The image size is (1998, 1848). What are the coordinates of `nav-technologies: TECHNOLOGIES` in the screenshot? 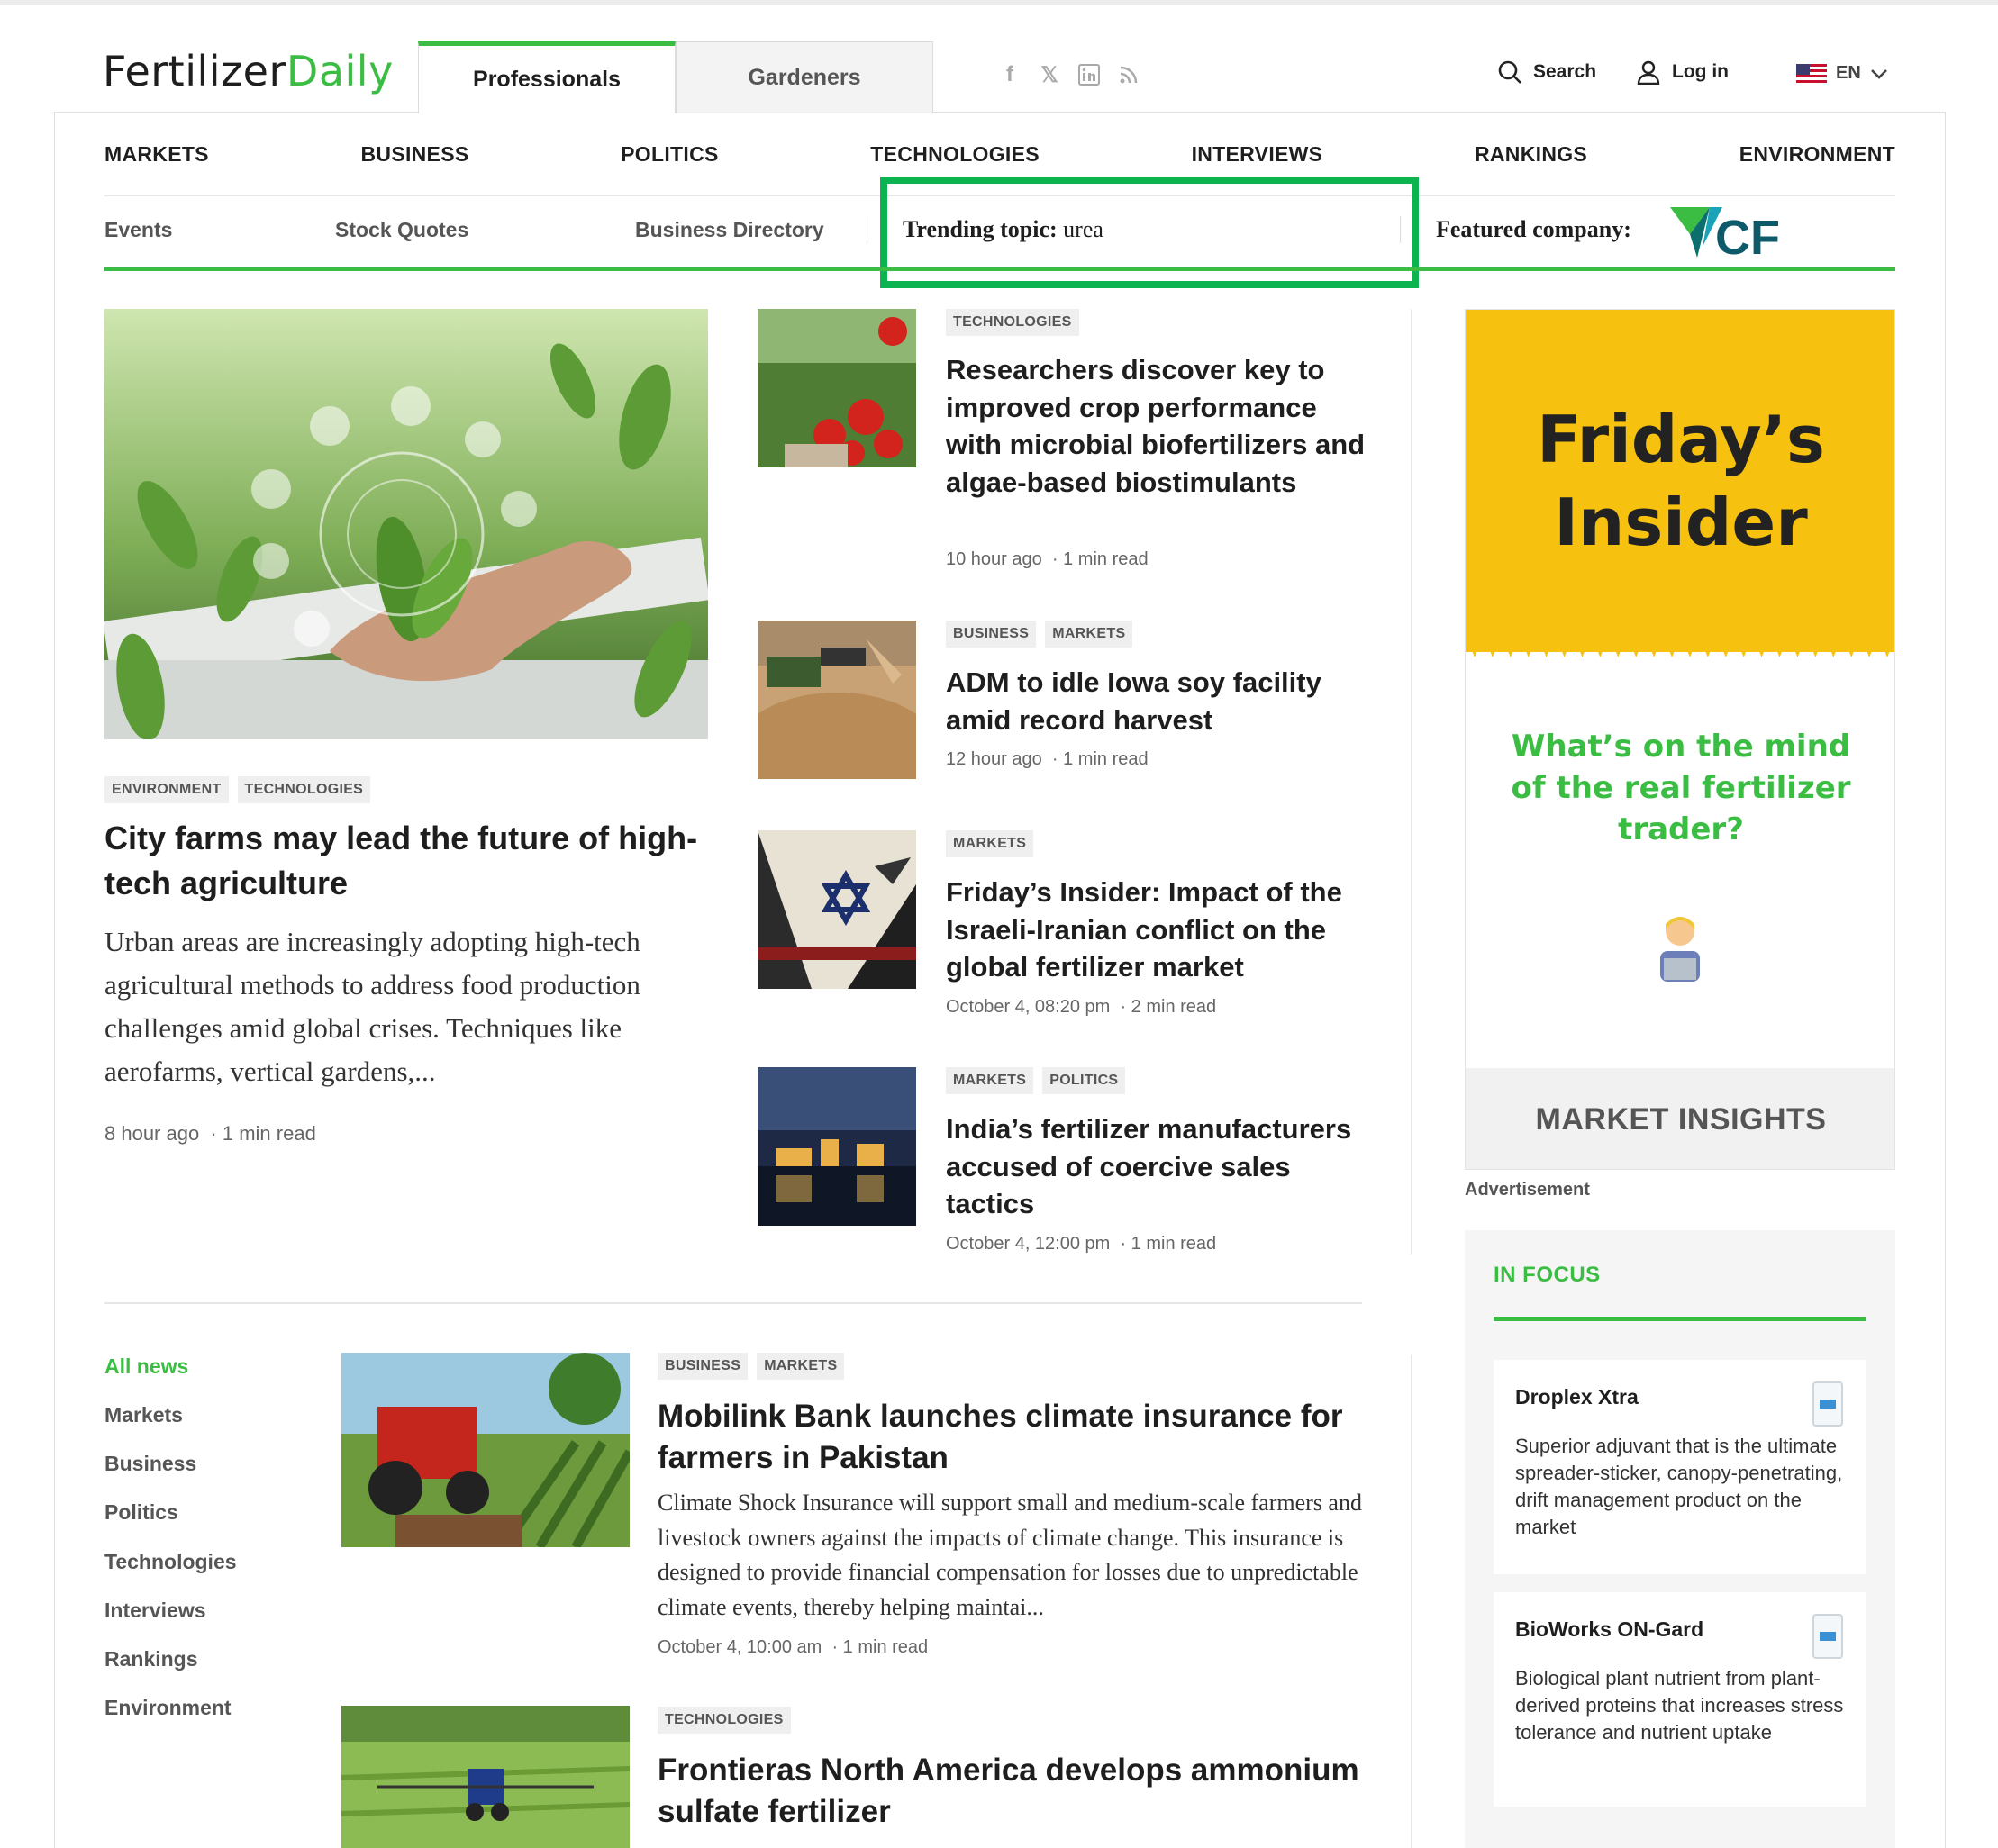 It's located at (955, 154).